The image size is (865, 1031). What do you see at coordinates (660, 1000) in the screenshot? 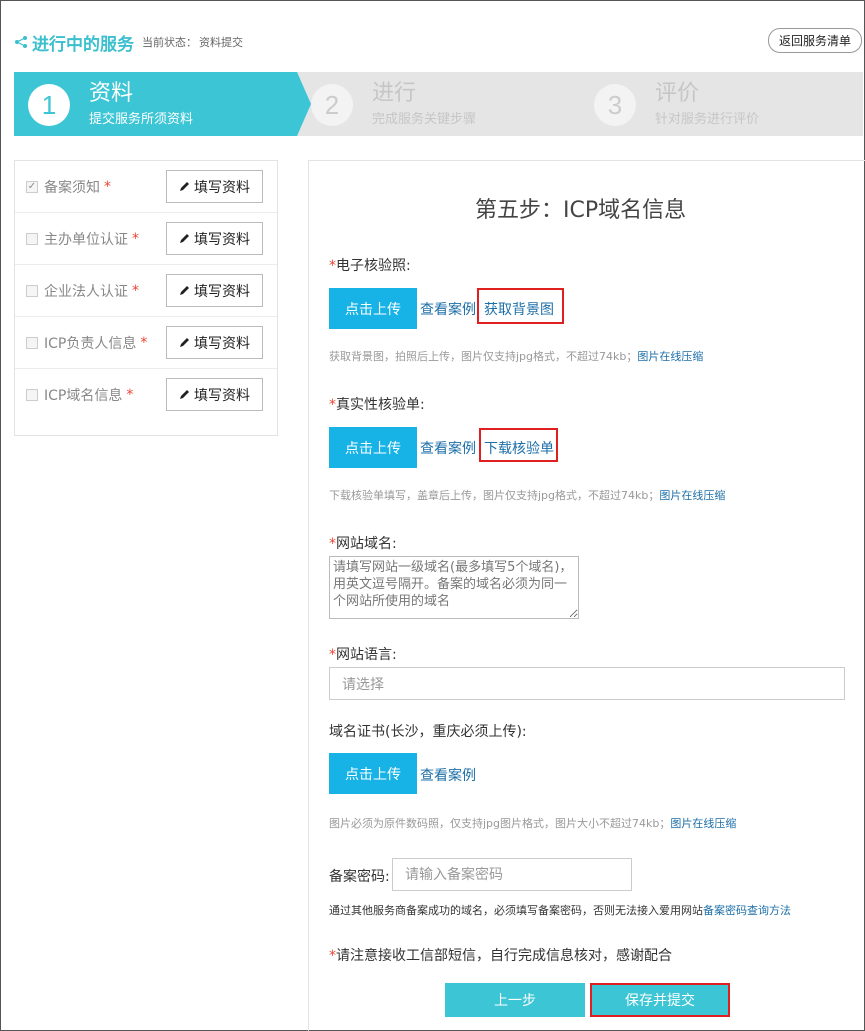
I see `save-and-submit-button: 保存并提交` at bounding box center [660, 1000].